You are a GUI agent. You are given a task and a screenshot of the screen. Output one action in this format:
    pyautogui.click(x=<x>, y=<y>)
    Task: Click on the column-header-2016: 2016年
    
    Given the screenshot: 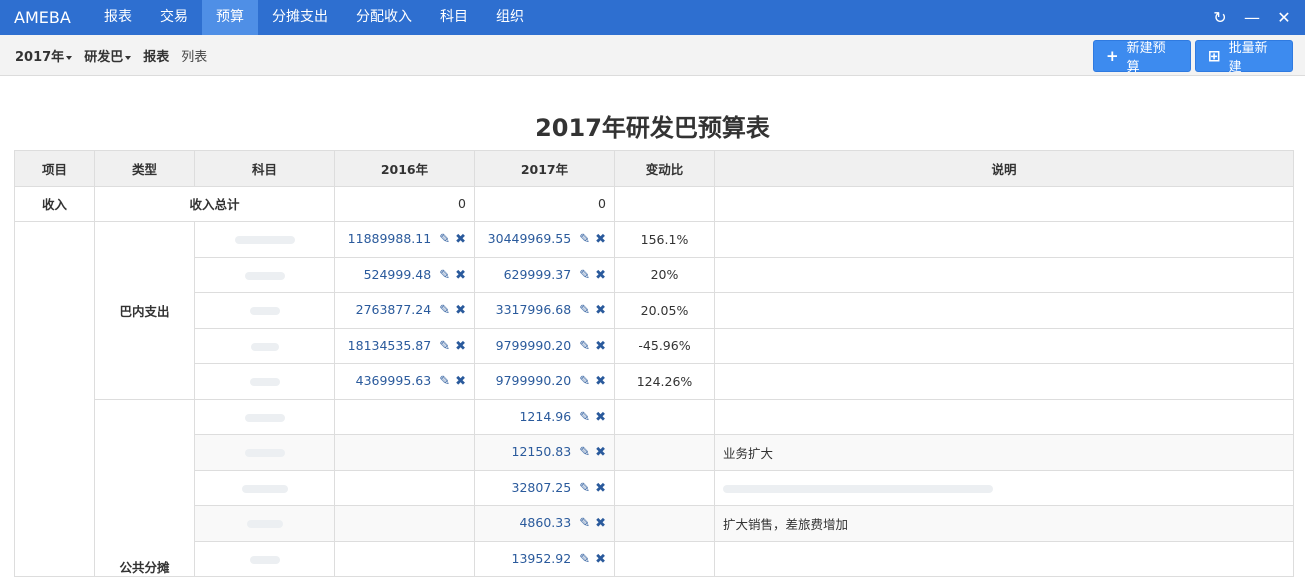 What is the action you would take?
    pyautogui.click(x=404, y=168)
    